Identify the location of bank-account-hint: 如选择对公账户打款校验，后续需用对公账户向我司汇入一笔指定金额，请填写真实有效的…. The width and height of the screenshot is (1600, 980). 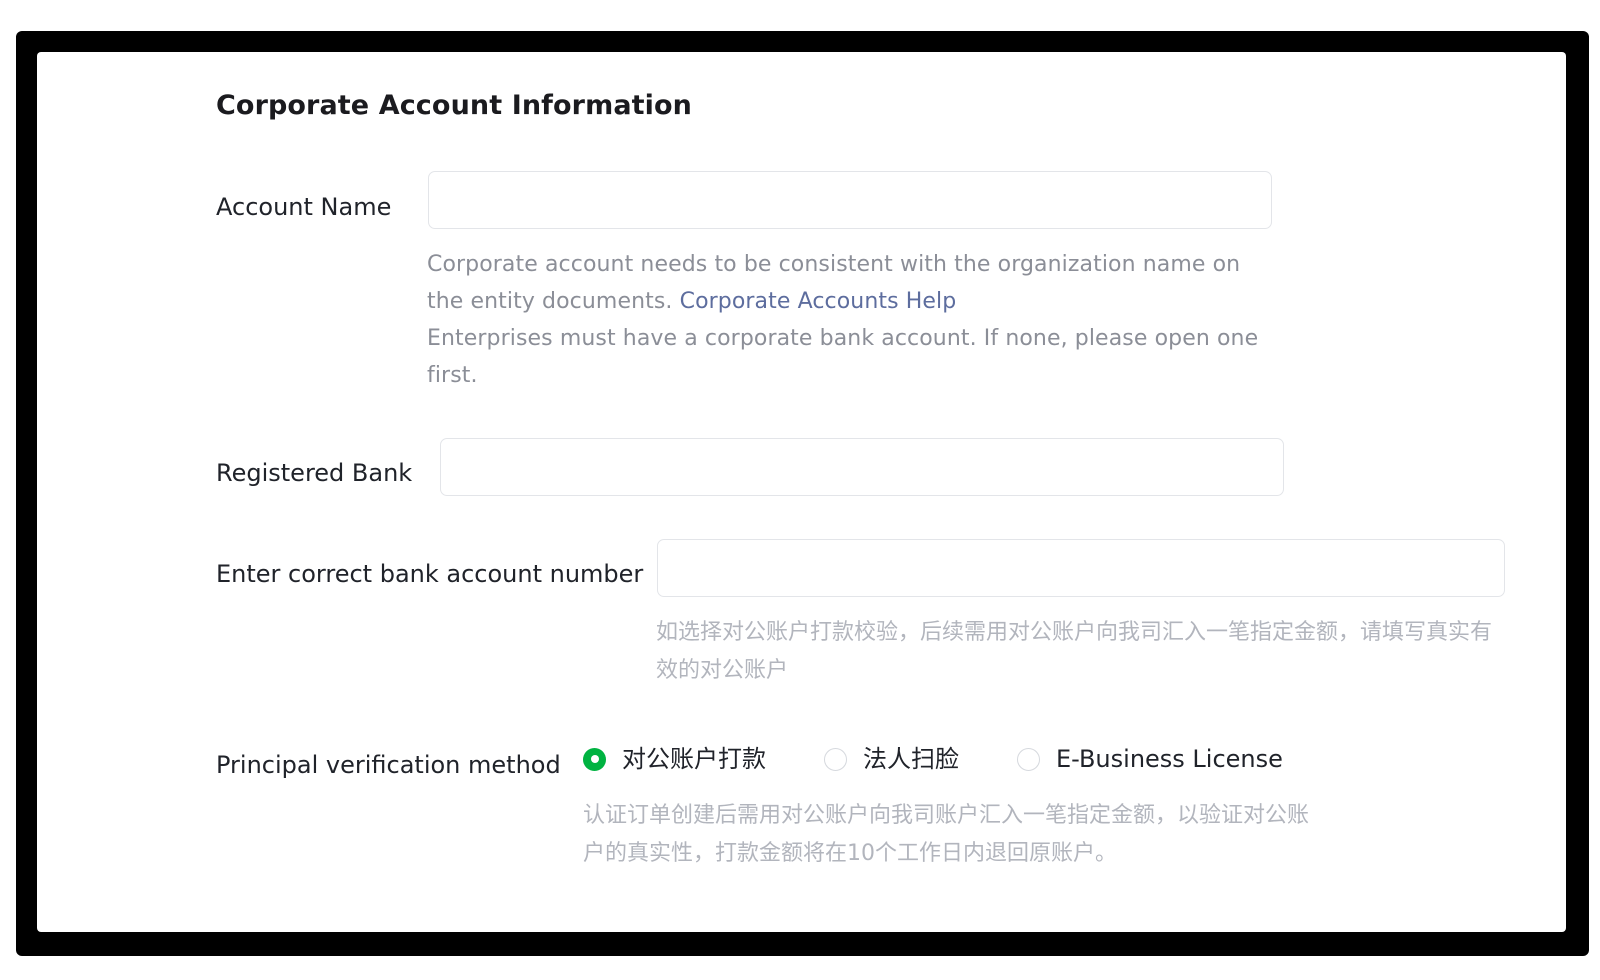
(1074, 651).